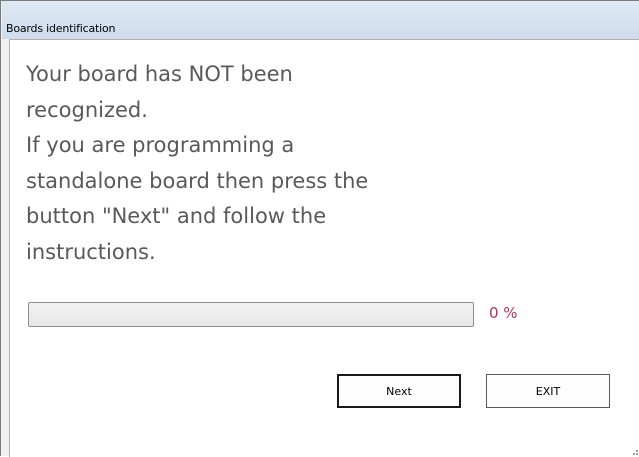 This screenshot has width=639, height=457. I want to click on next-button: Next, so click(399, 391).